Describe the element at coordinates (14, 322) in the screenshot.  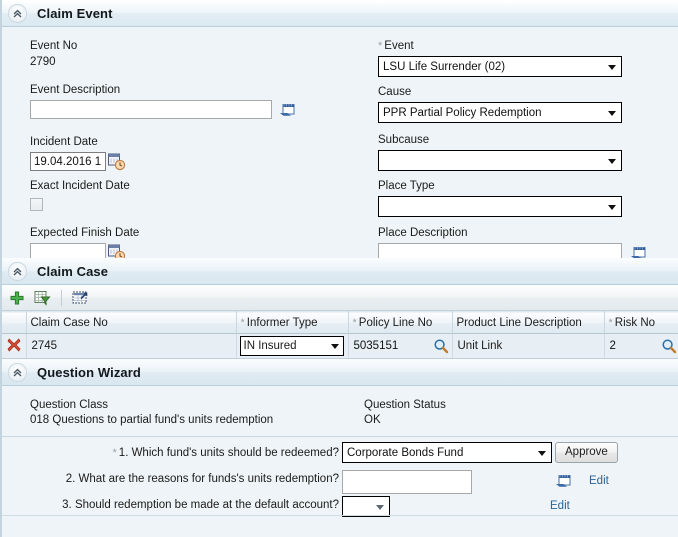
I see `column-header-delete` at that location.